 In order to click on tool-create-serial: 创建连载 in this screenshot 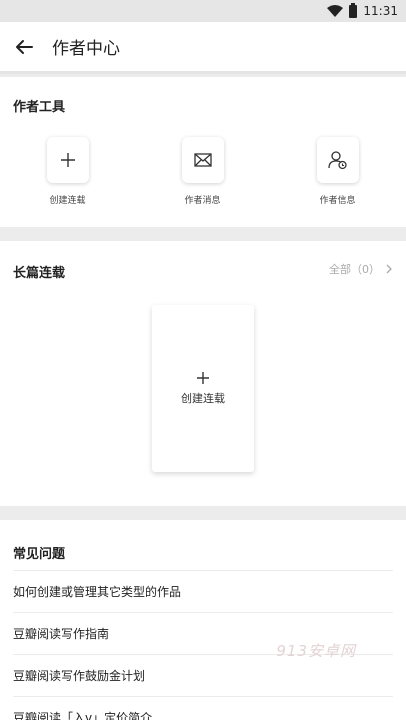, I will do `click(67, 171)`.